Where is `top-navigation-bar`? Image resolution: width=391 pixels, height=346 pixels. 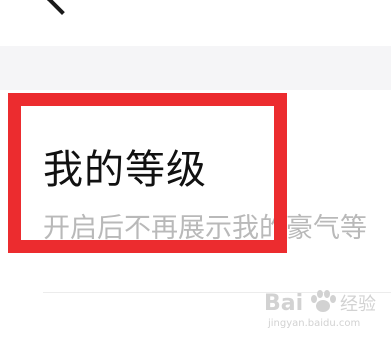 top-navigation-bar is located at coordinates (195, 23).